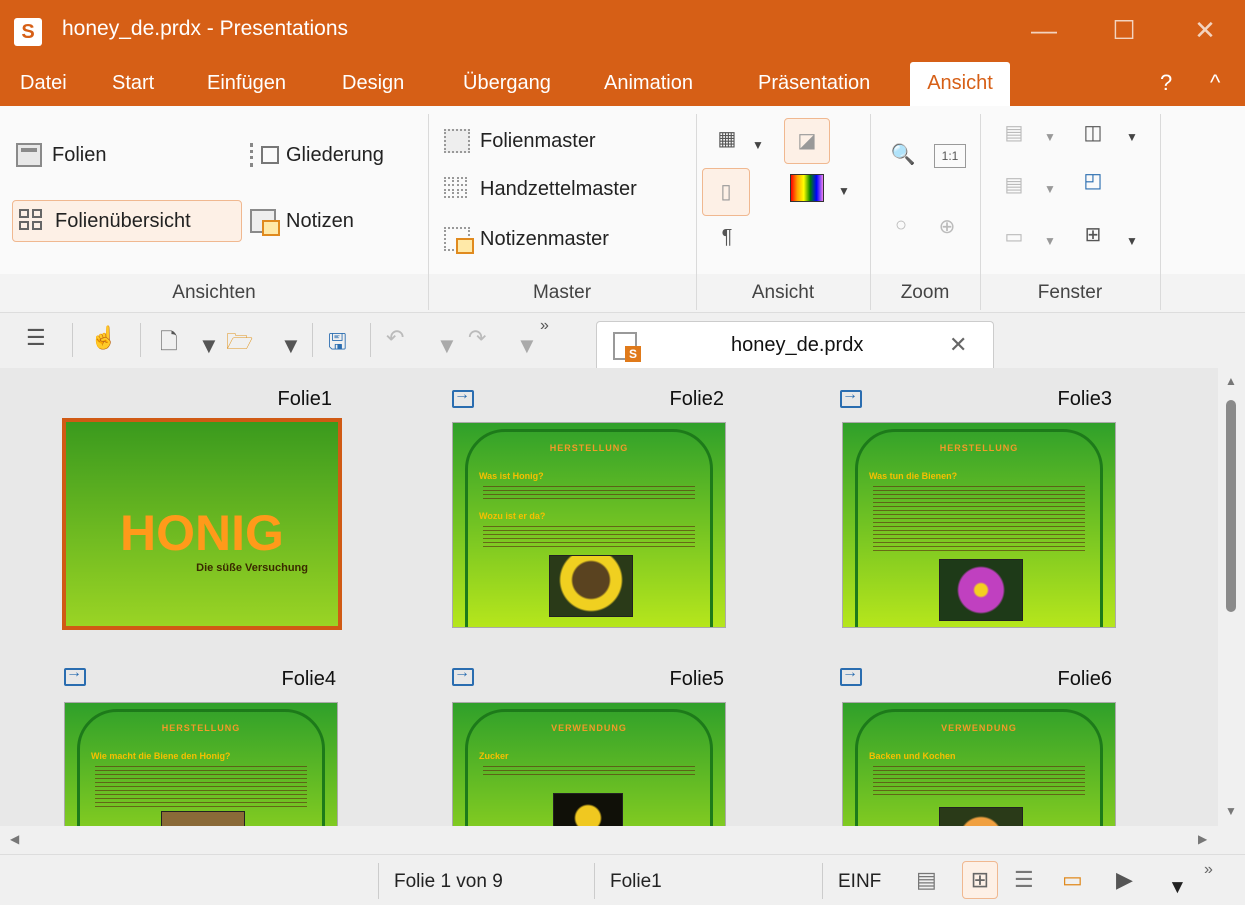  I want to click on slide-label: Folie4, so click(308, 679).